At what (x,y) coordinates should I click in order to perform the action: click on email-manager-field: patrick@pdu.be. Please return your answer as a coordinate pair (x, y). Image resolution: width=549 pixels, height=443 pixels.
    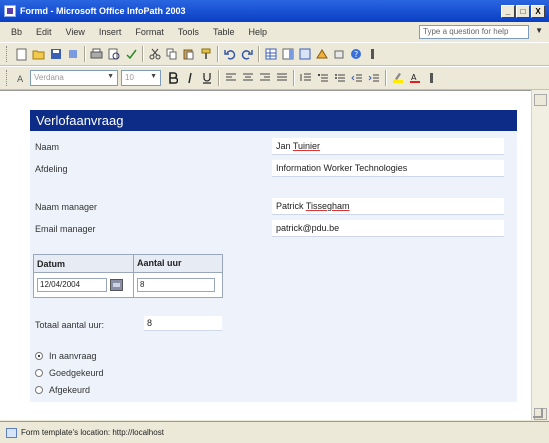
    Looking at the image, I should click on (388, 228).